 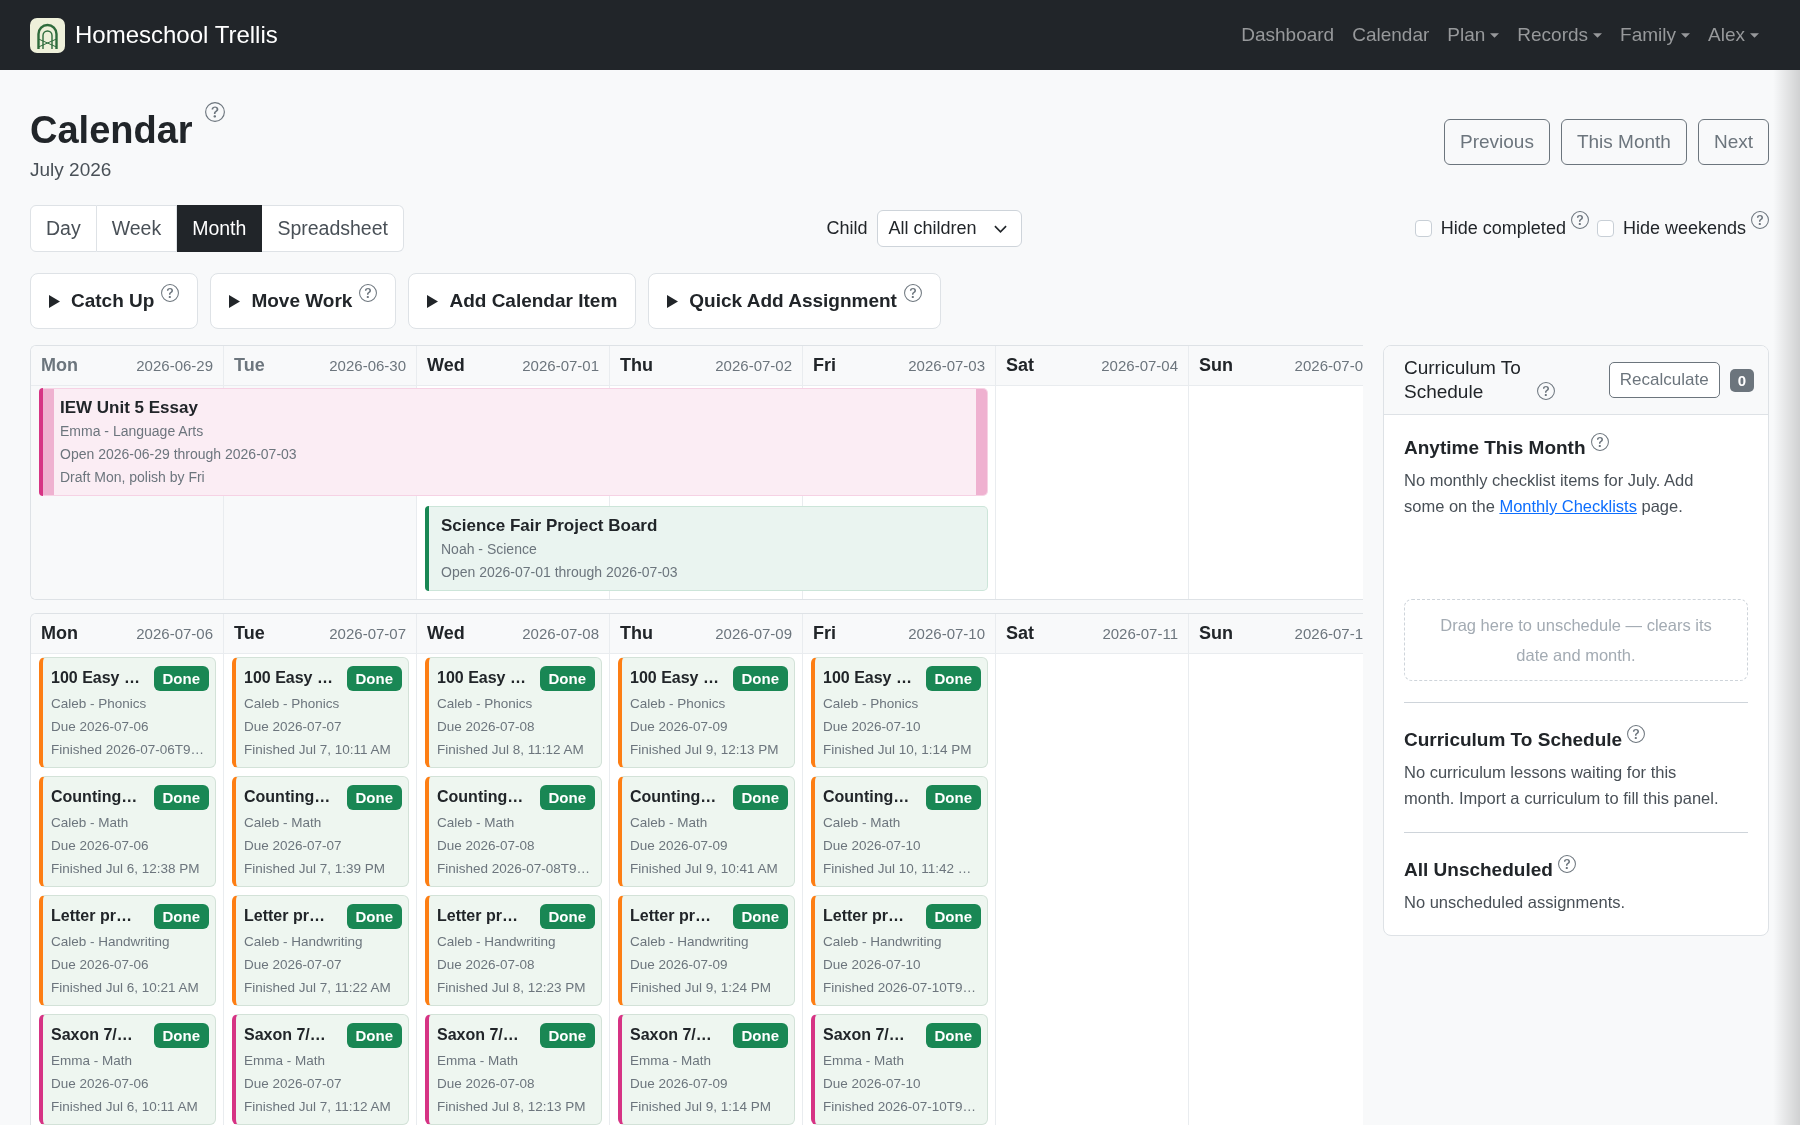 I want to click on assignment-card: Letter pr… Done Caleb - Handwriting Due 2026-07-09 Finished Jul 9, 1:24 PM, so click(x=706, y=950).